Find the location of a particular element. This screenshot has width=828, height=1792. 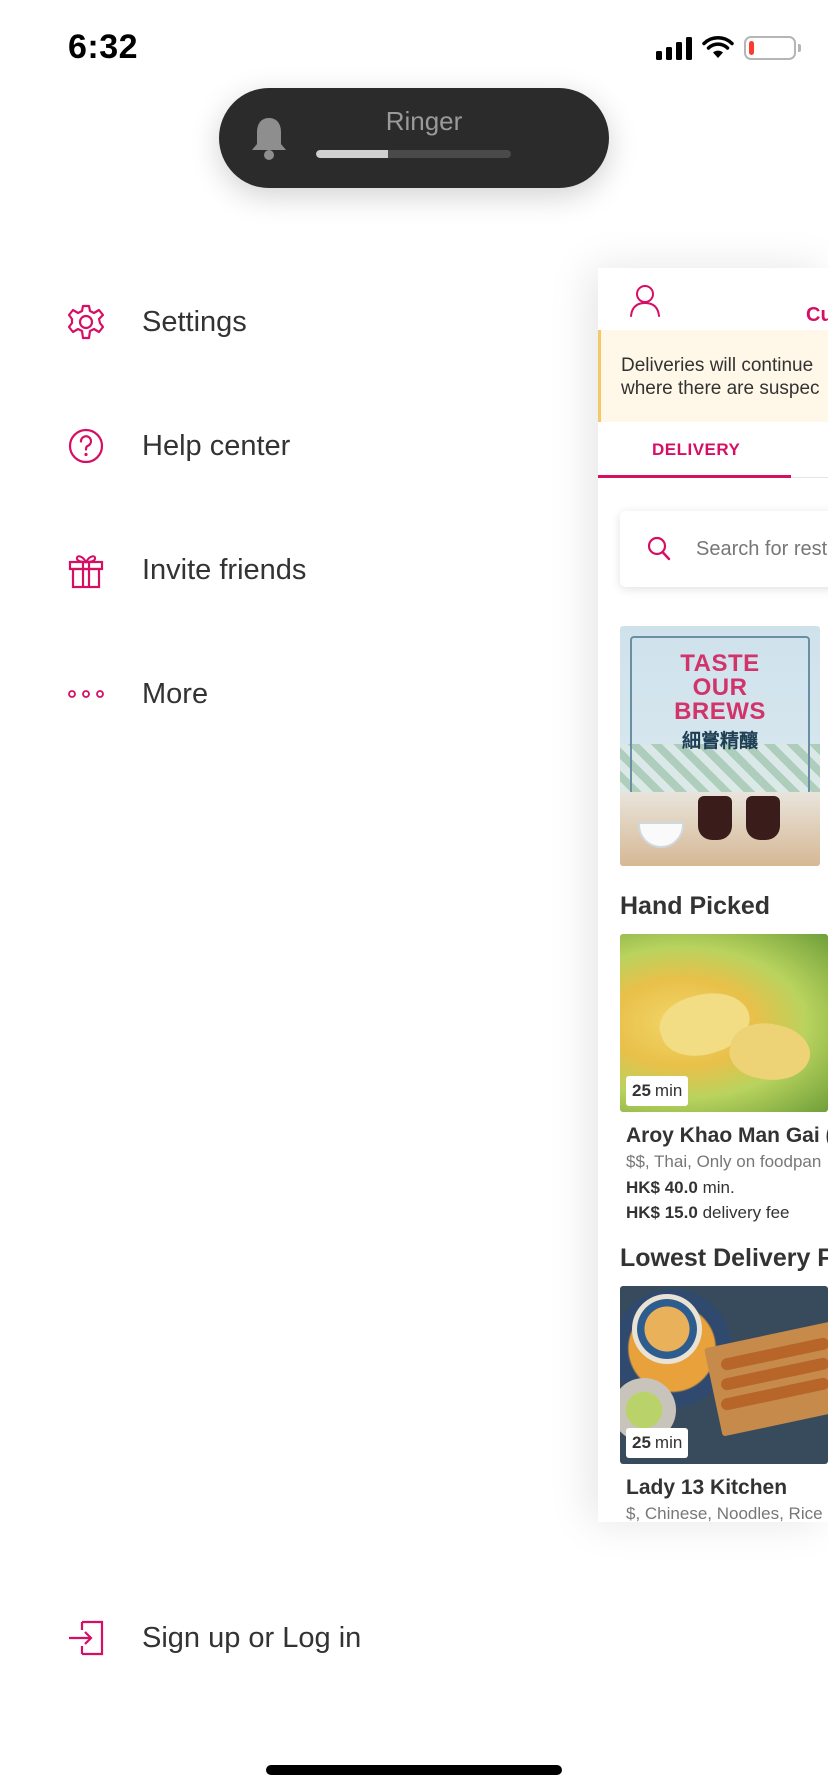

search-input is located at coordinates (762, 549).